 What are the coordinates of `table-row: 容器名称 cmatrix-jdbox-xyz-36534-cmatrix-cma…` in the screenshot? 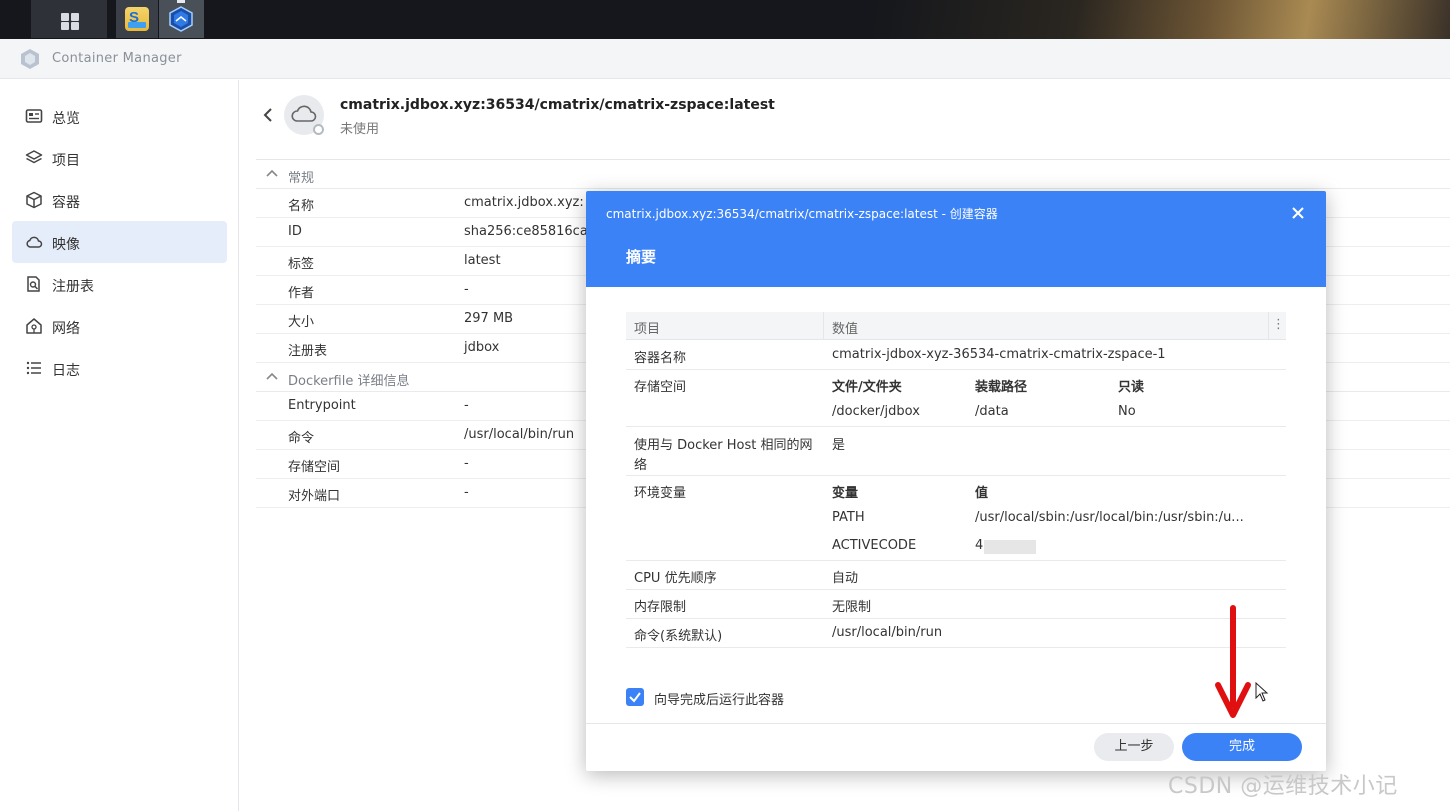 It's located at (956, 355).